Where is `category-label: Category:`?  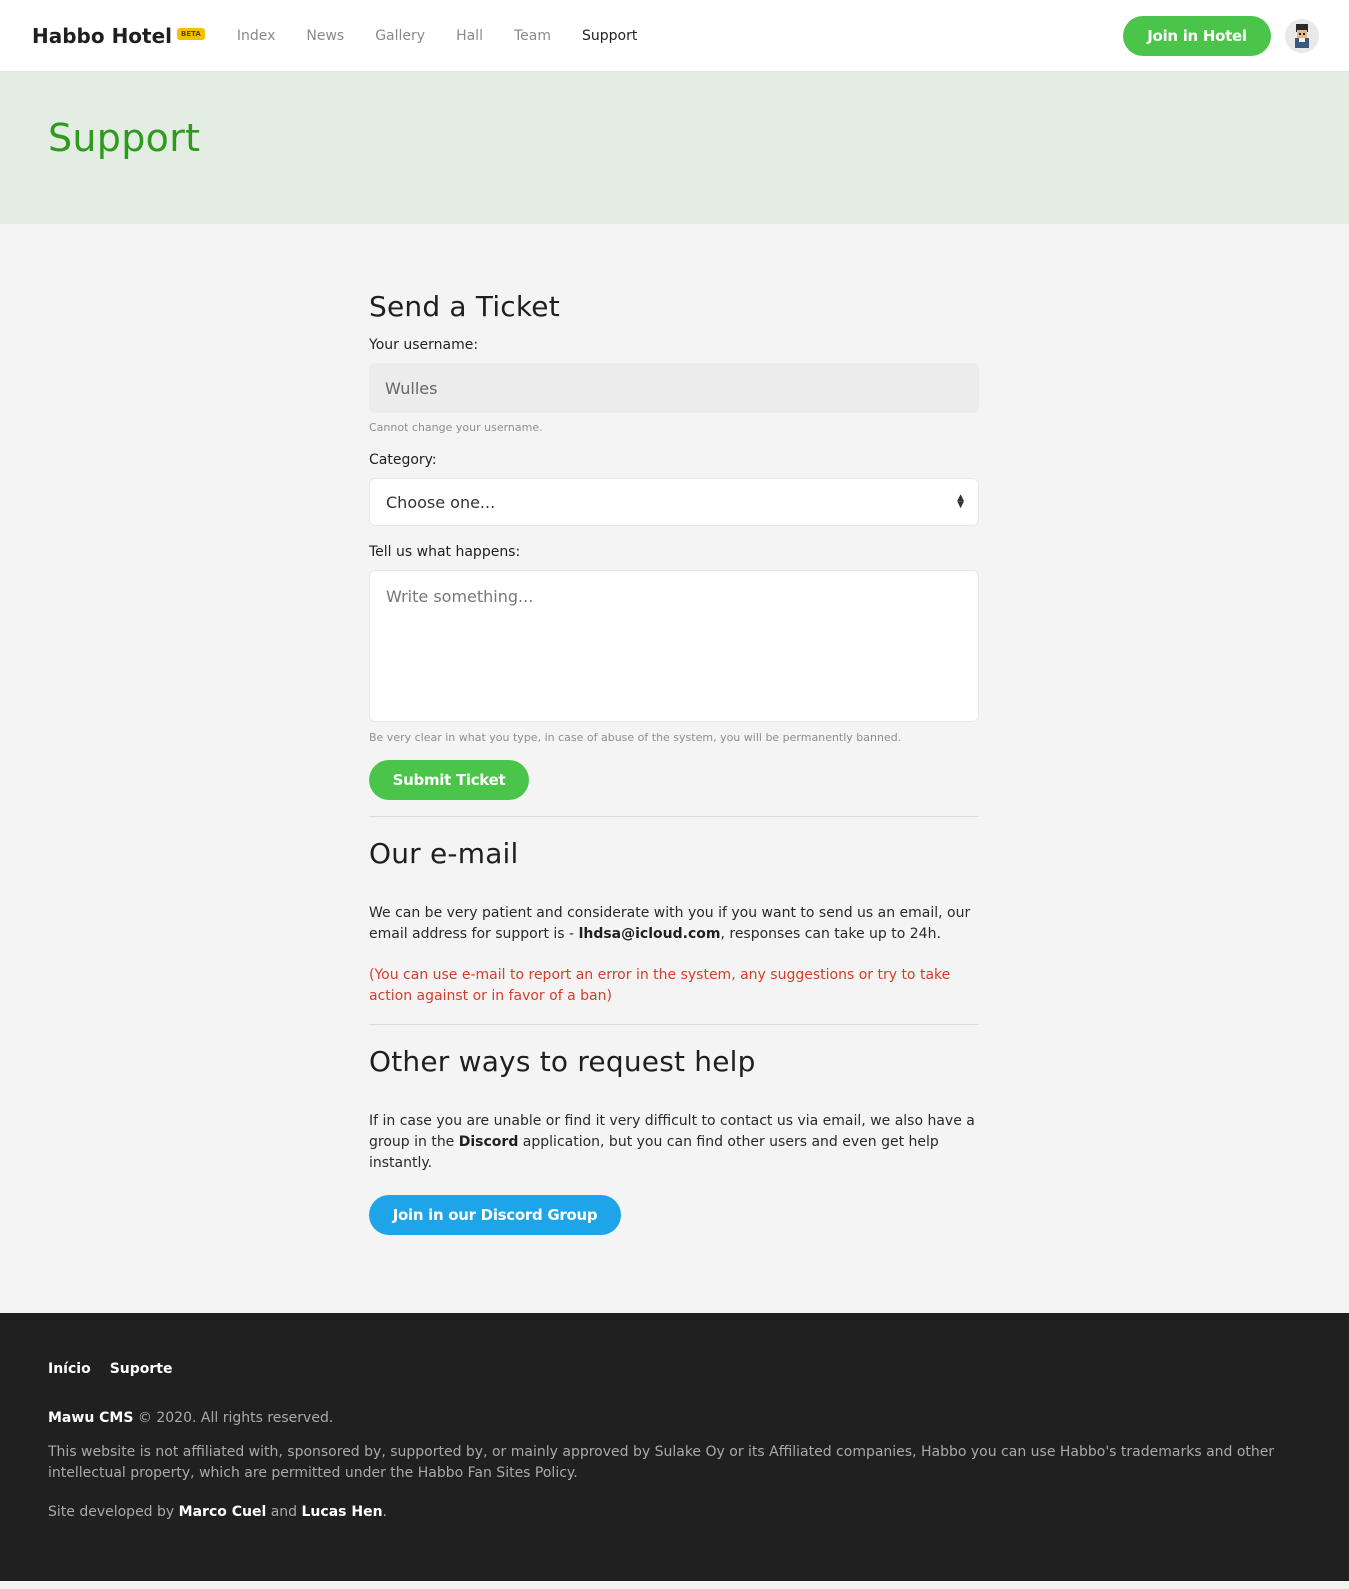
category-label: Category: is located at coordinates (403, 460).